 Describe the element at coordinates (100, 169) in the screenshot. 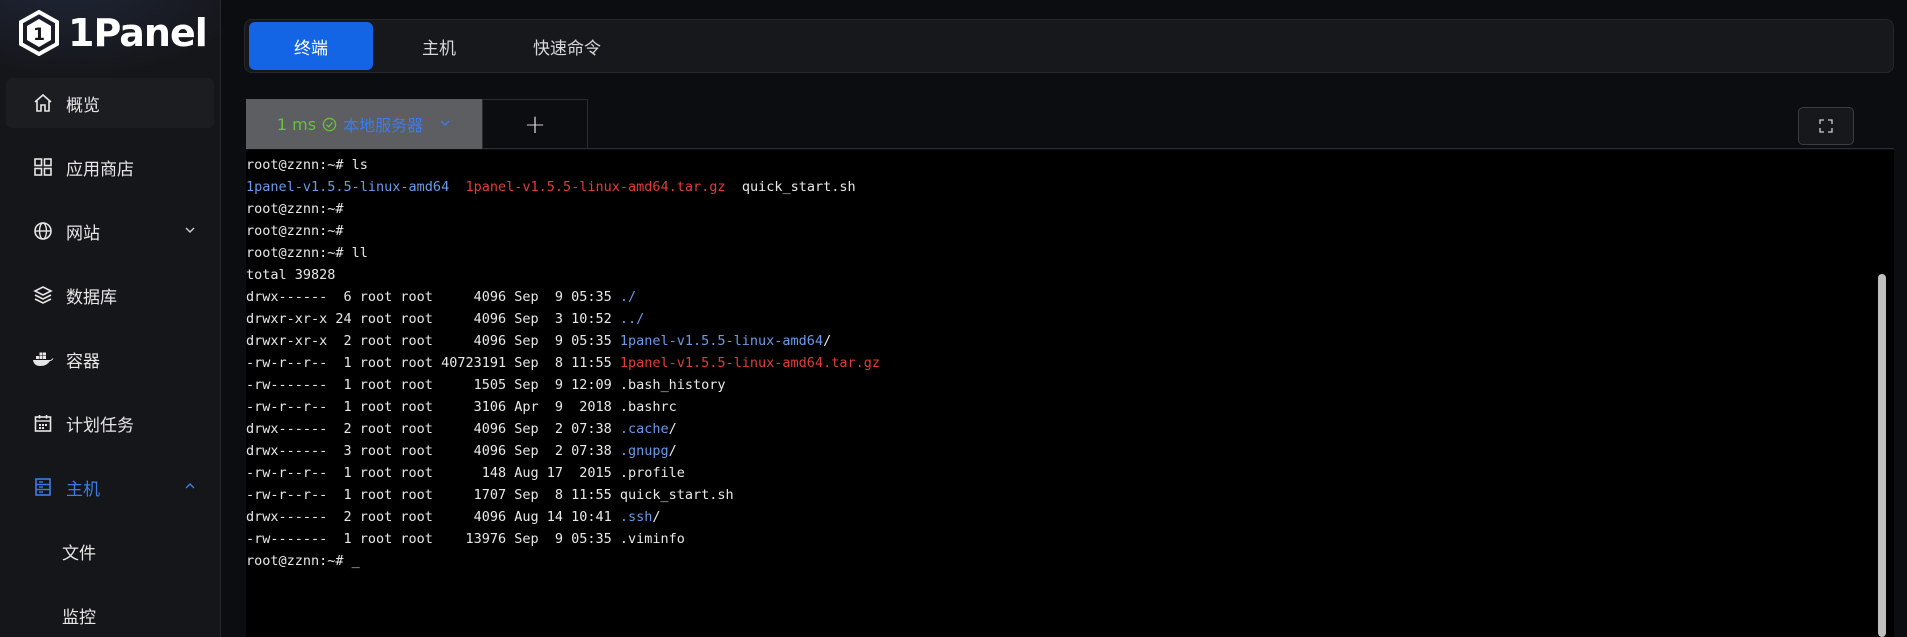

I see `sidebar-item-label: 应用商店` at that location.